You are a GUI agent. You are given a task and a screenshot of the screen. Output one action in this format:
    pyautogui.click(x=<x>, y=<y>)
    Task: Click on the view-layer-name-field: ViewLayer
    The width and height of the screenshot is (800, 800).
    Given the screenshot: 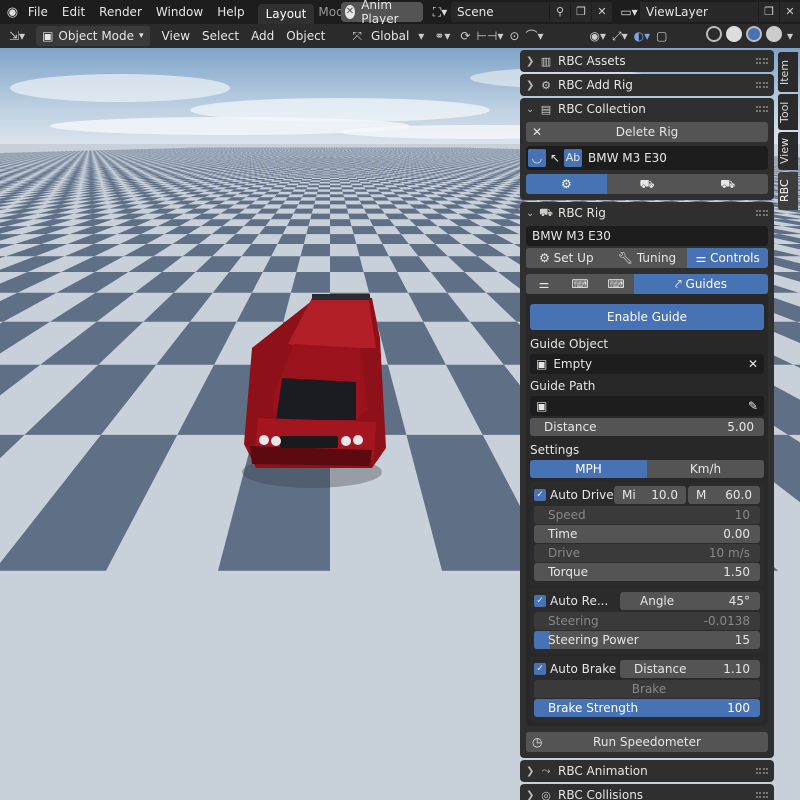 What is the action you would take?
    pyautogui.click(x=699, y=12)
    